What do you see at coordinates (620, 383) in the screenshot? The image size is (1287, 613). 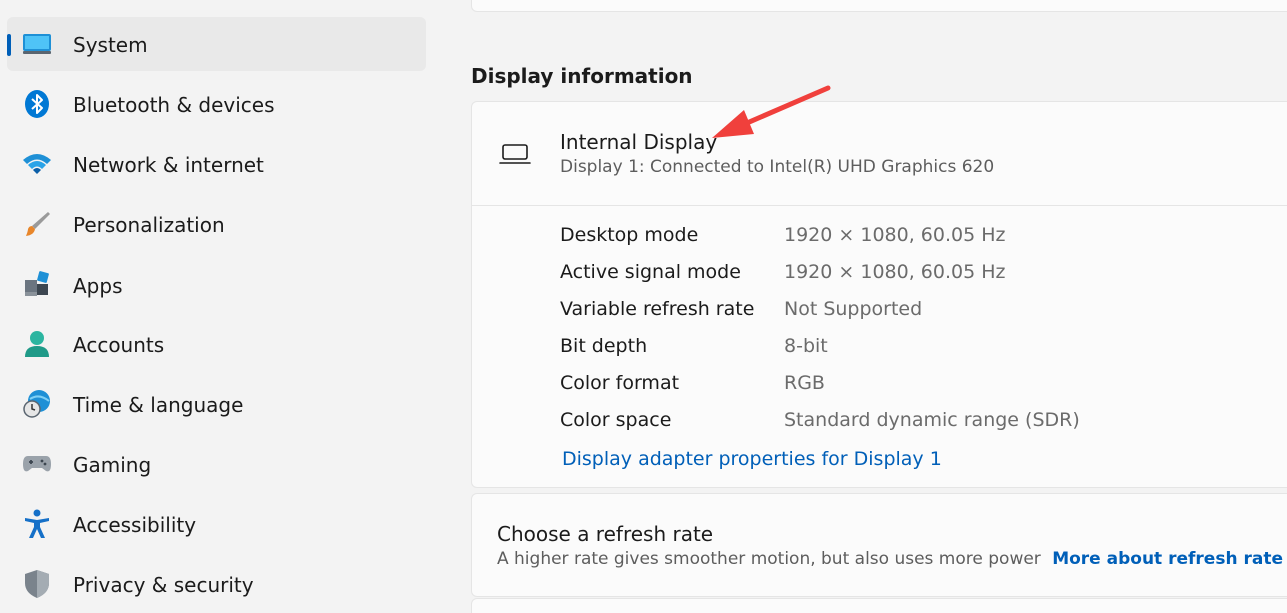 I see `info-label: Color format` at bounding box center [620, 383].